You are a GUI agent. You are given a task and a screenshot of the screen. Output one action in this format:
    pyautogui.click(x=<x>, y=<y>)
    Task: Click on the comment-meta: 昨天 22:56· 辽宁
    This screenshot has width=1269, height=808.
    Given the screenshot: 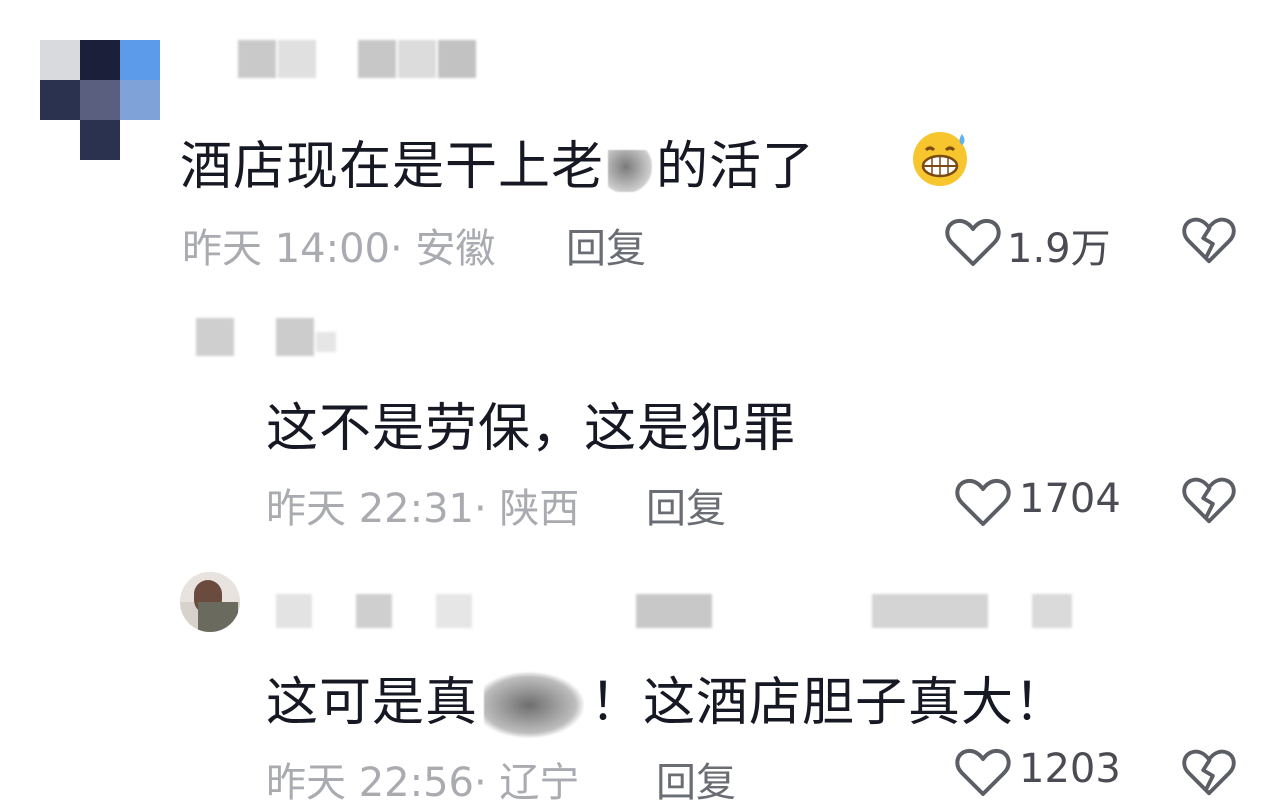 What is the action you would take?
    pyautogui.click(x=422, y=779)
    